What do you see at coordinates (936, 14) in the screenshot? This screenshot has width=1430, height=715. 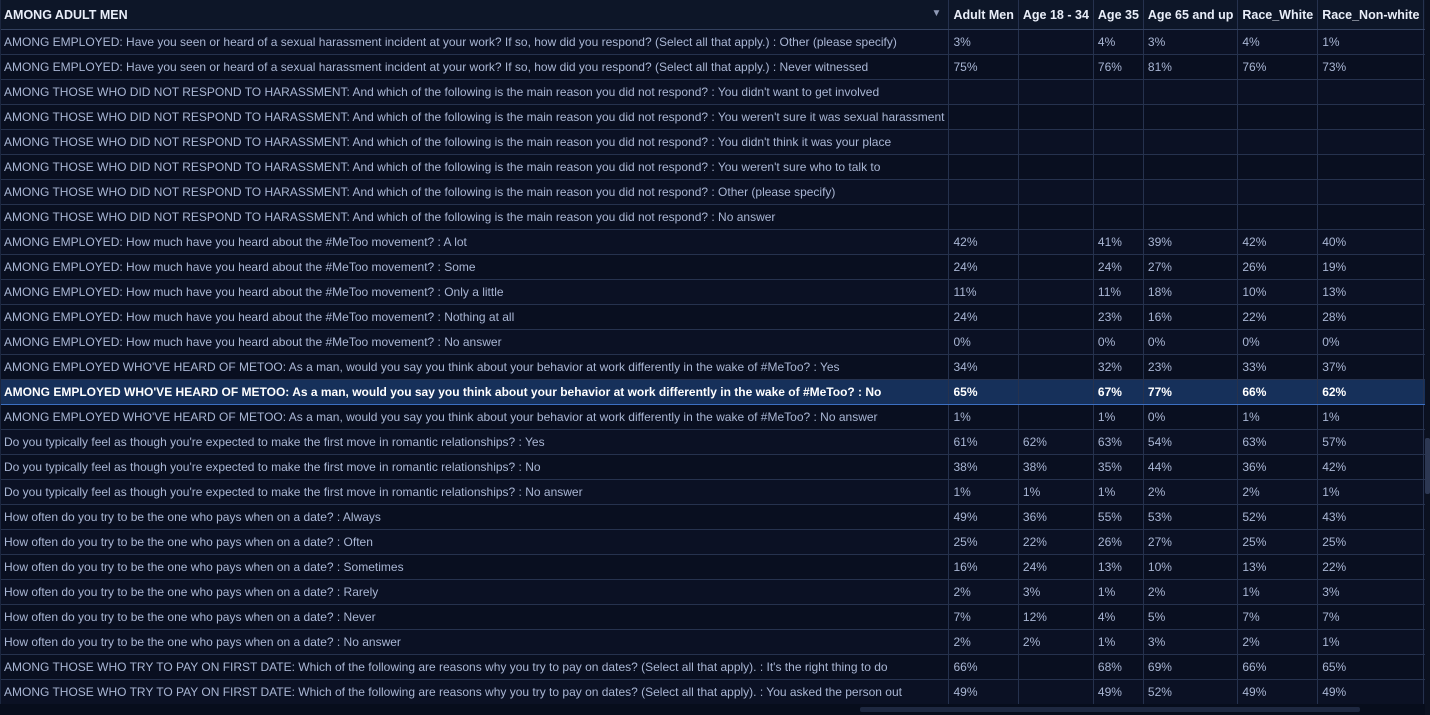 I see `filter-icon: ▼` at bounding box center [936, 14].